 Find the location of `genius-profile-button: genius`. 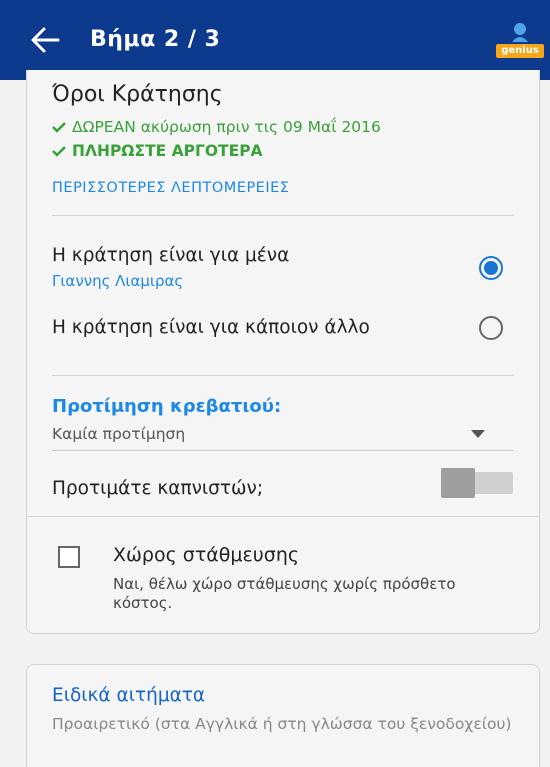

genius-profile-button: genius is located at coordinates (520, 42).